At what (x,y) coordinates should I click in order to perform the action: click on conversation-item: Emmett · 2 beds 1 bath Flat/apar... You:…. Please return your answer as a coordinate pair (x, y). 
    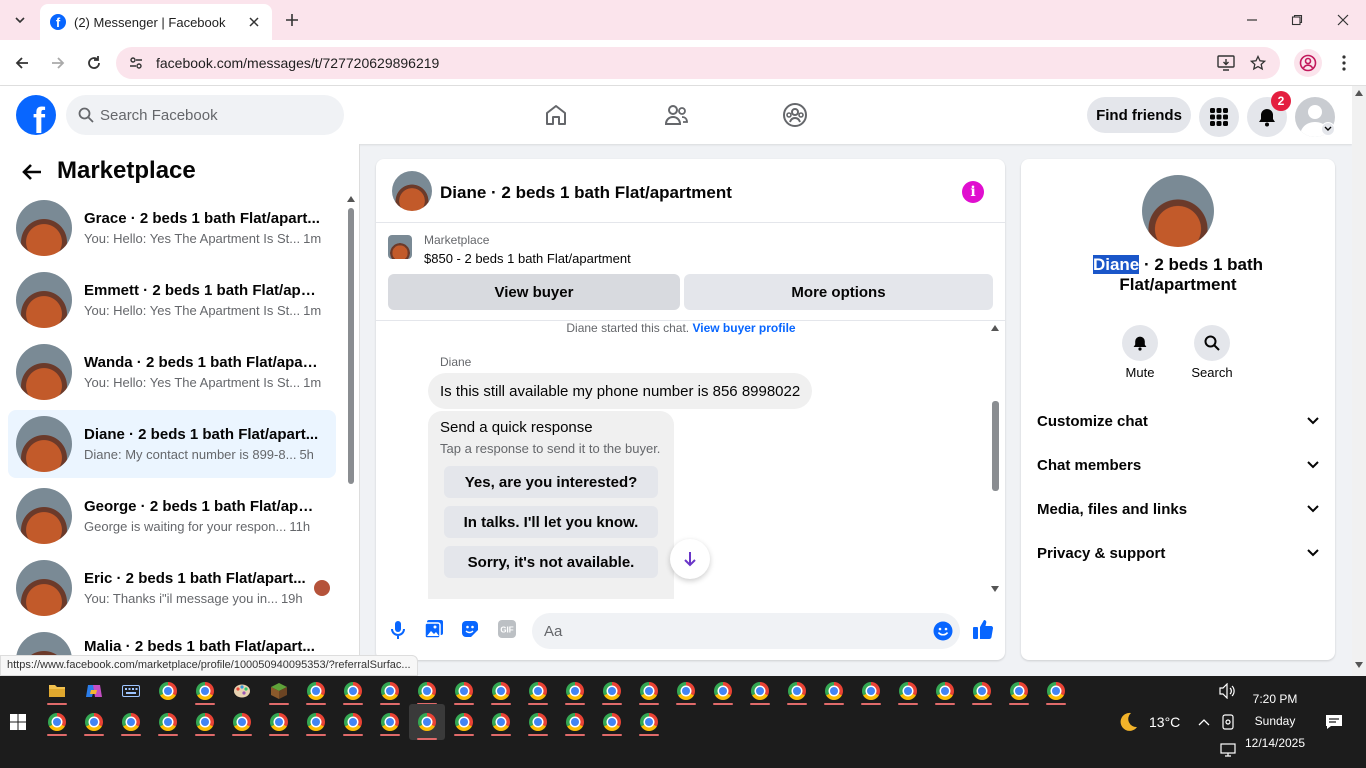
    Looking at the image, I should click on (172, 300).